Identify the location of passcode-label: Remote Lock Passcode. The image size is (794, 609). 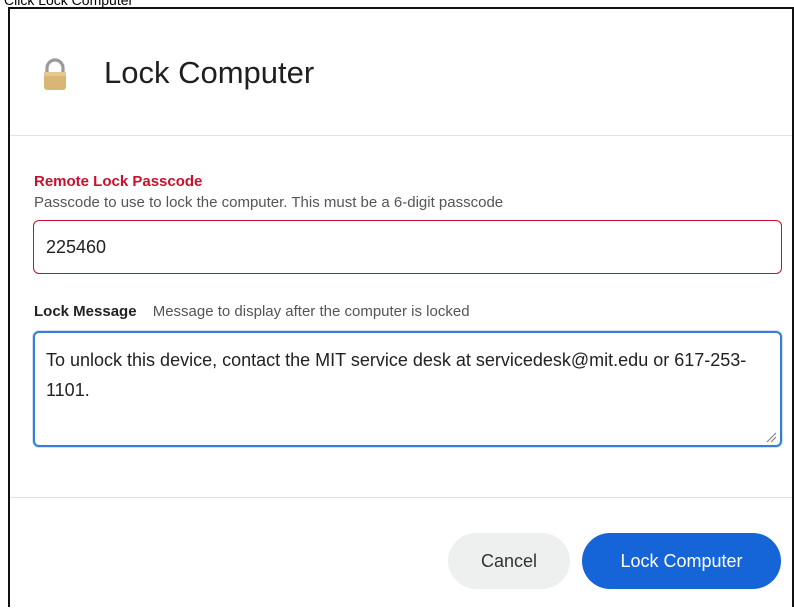
(118, 181).